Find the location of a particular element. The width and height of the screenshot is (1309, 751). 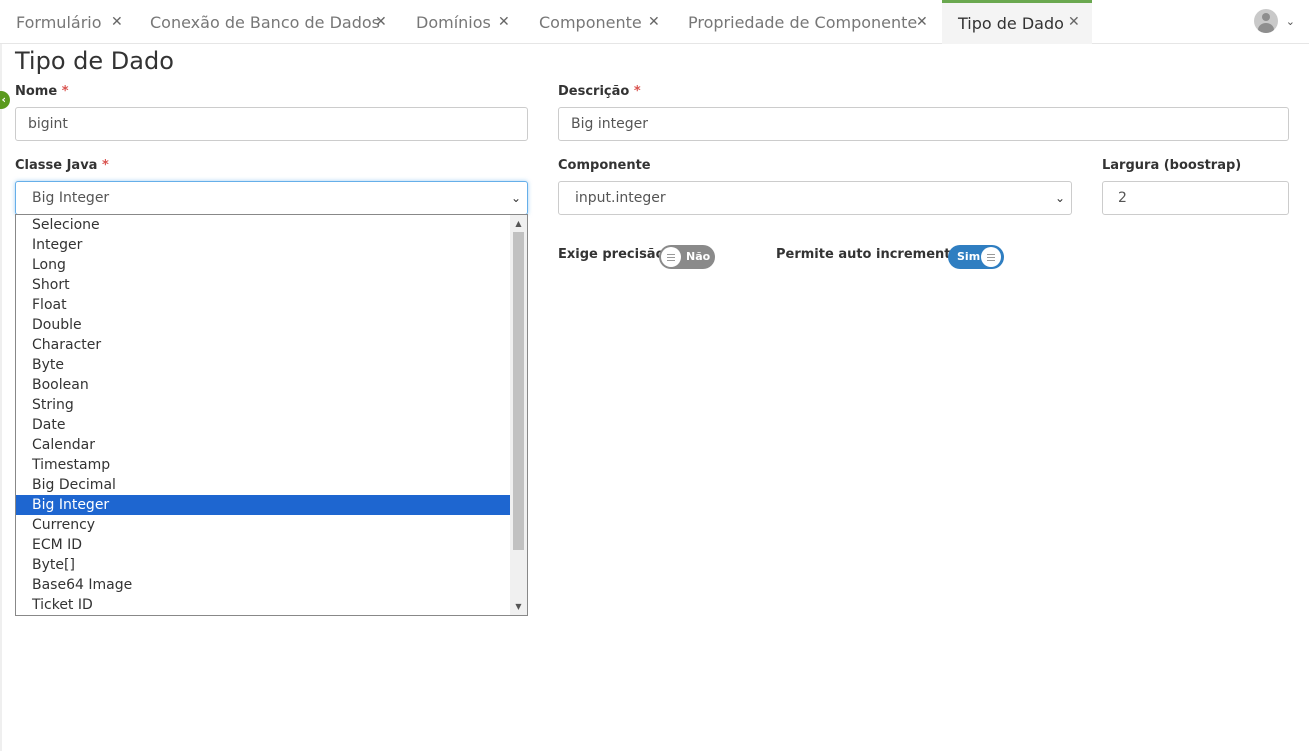

dropdown-option: Calendar is located at coordinates (263, 445).